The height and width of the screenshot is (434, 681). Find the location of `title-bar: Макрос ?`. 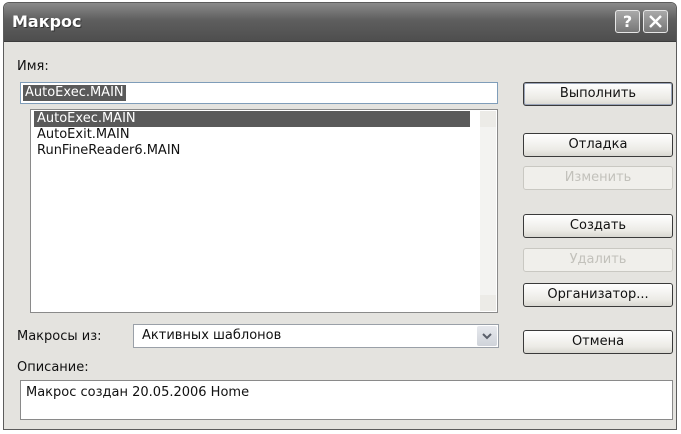

title-bar: Макрос ? is located at coordinates (340, 22).